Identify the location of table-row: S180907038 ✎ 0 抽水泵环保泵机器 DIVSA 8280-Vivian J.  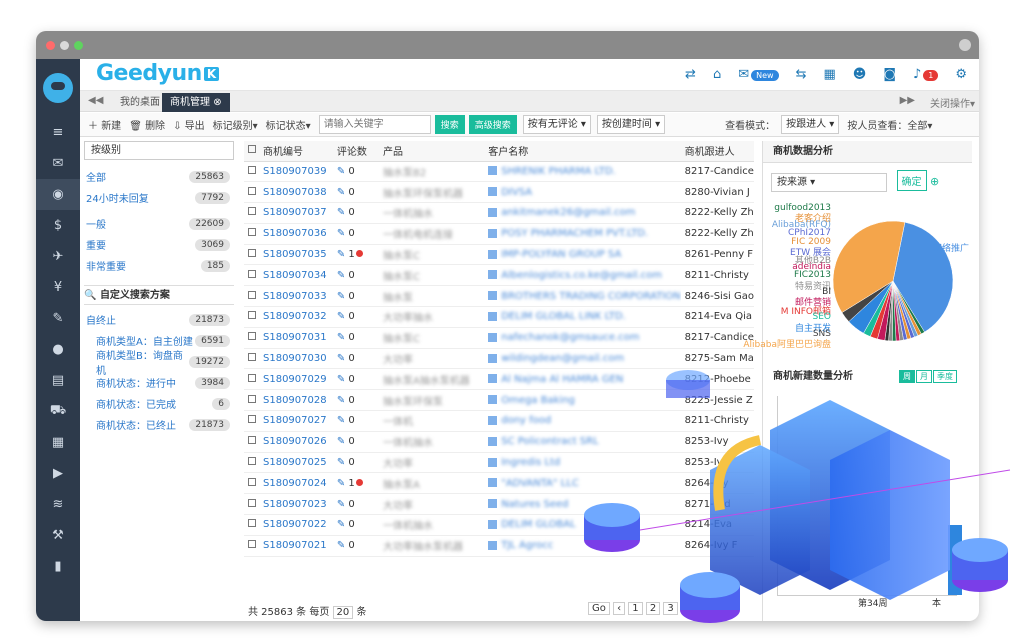
(499, 192).